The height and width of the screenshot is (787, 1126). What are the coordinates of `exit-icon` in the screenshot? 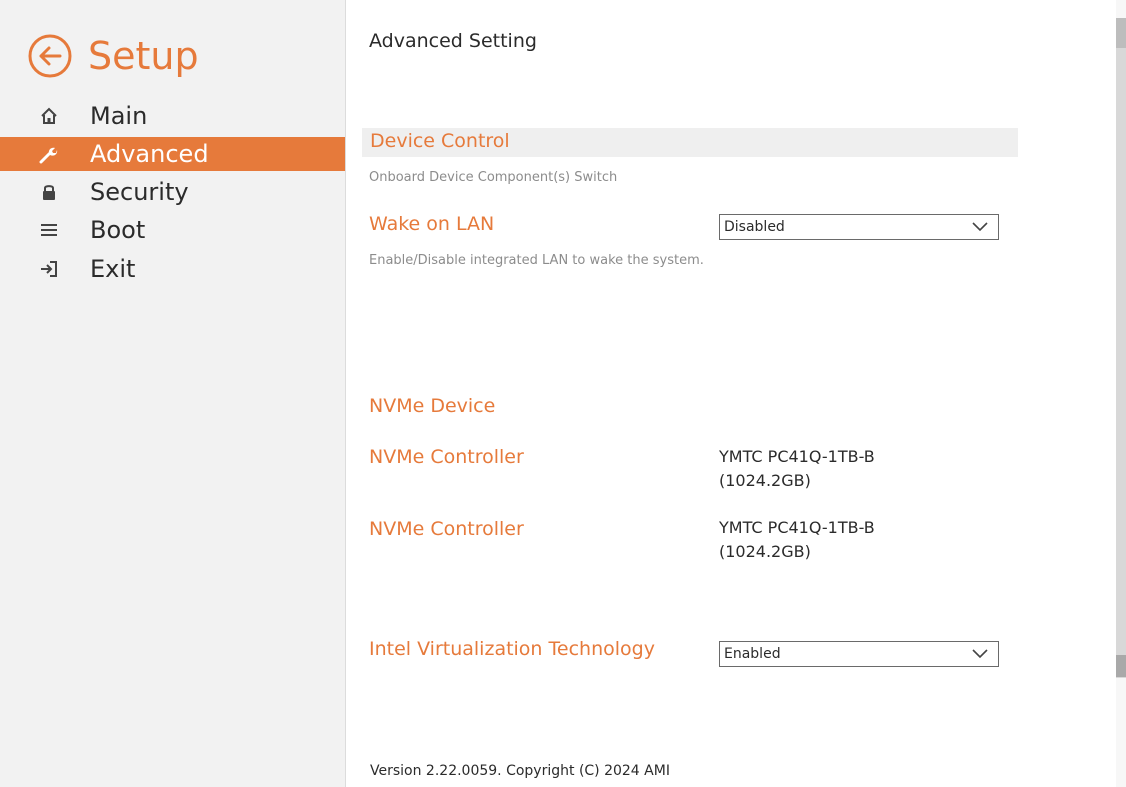 It's located at (49, 269).